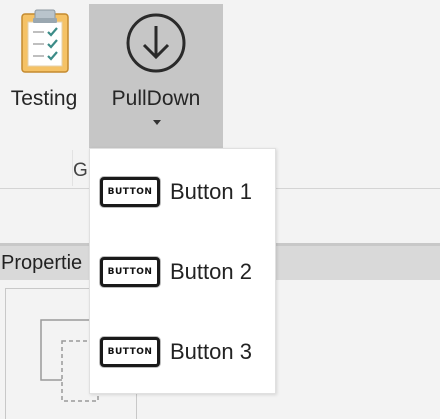  What do you see at coordinates (156, 45) in the screenshot?
I see `circle-down-arrow-icon` at bounding box center [156, 45].